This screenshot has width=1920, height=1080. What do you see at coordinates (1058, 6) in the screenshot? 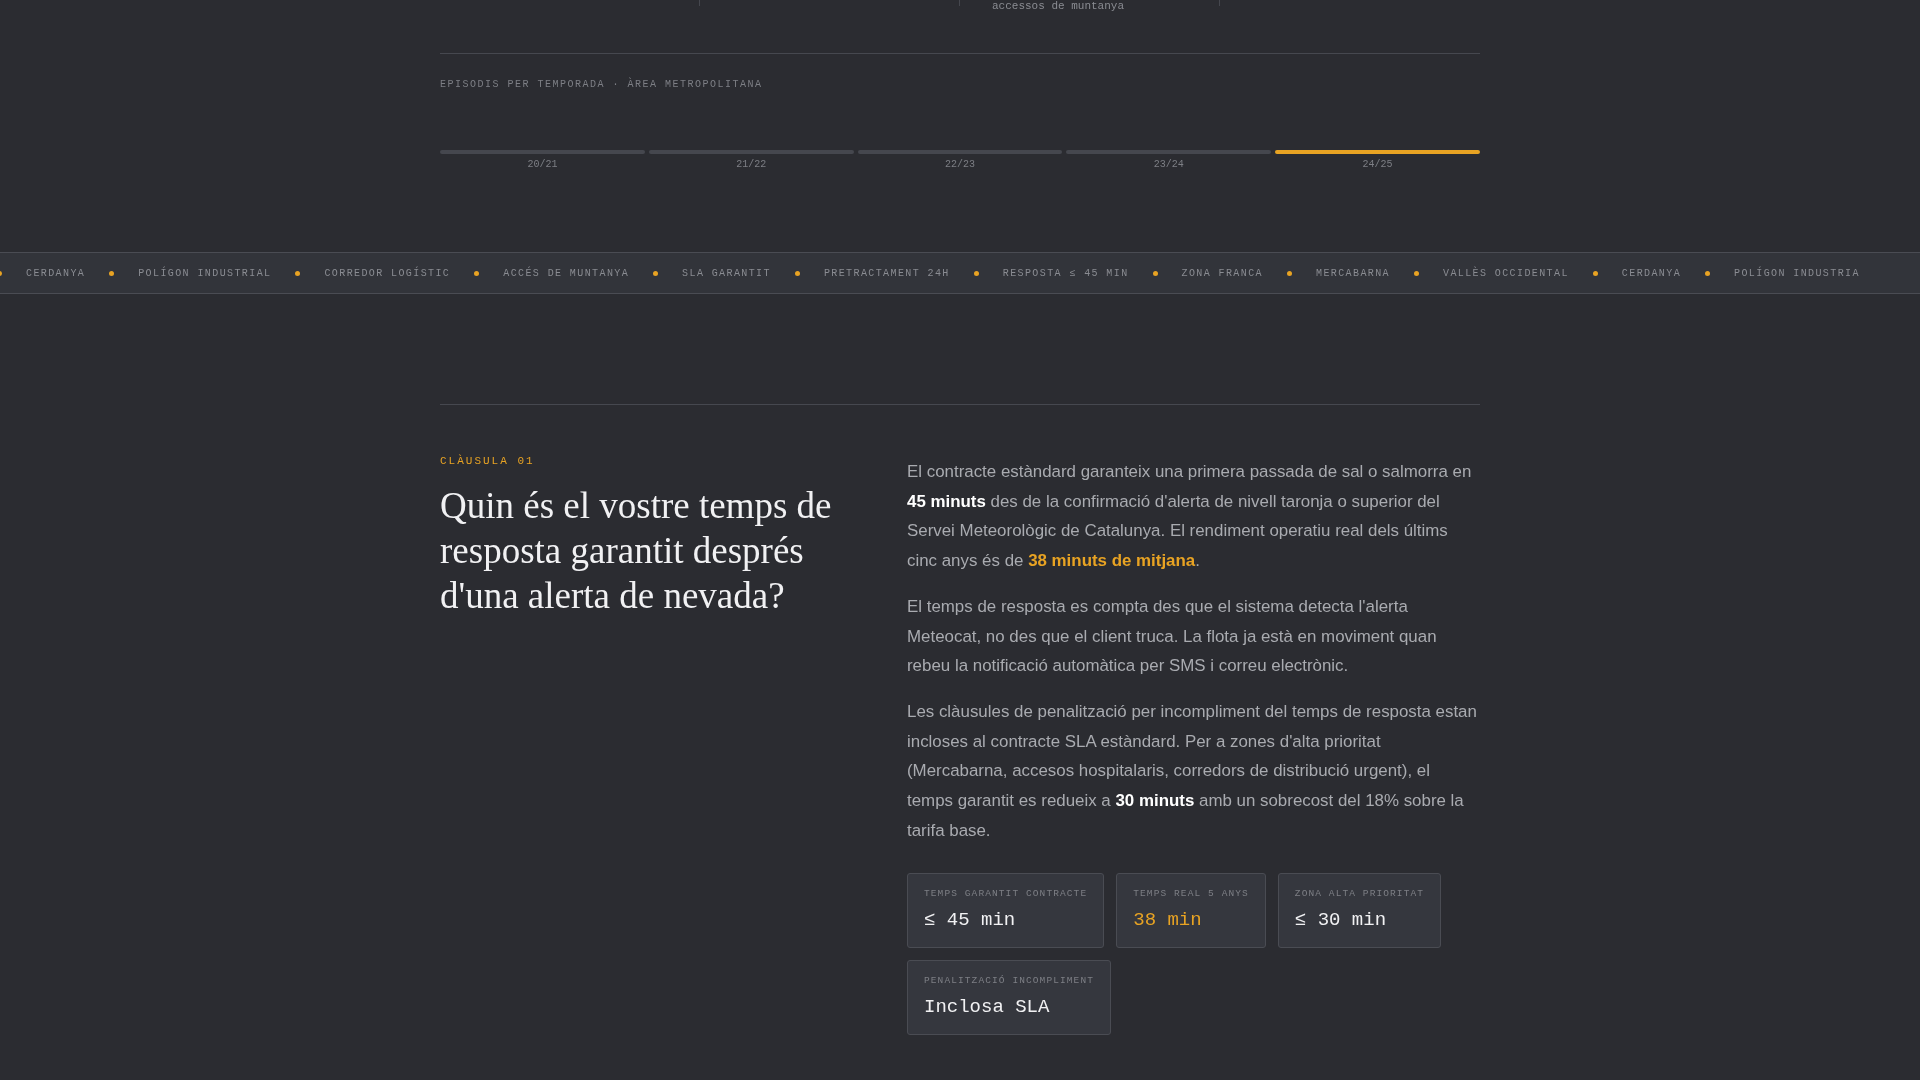
I see `strip-text: accessos de muntanya` at bounding box center [1058, 6].